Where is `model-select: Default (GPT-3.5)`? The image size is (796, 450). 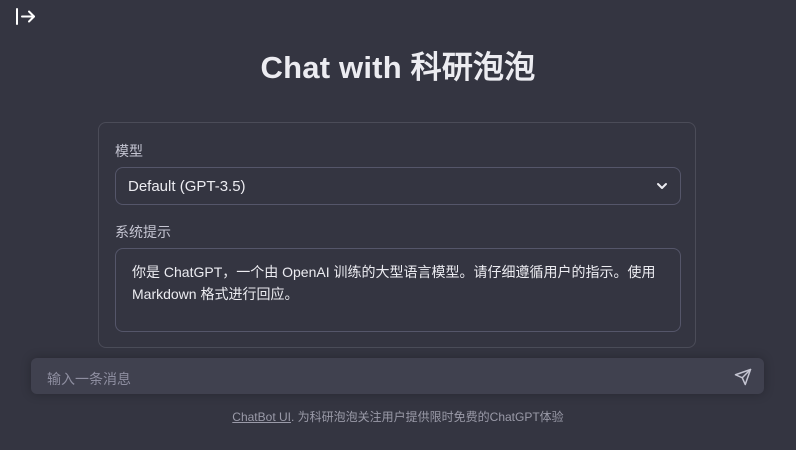
model-select: Default (GPT-3.5) is located at coordinates (398, 186).